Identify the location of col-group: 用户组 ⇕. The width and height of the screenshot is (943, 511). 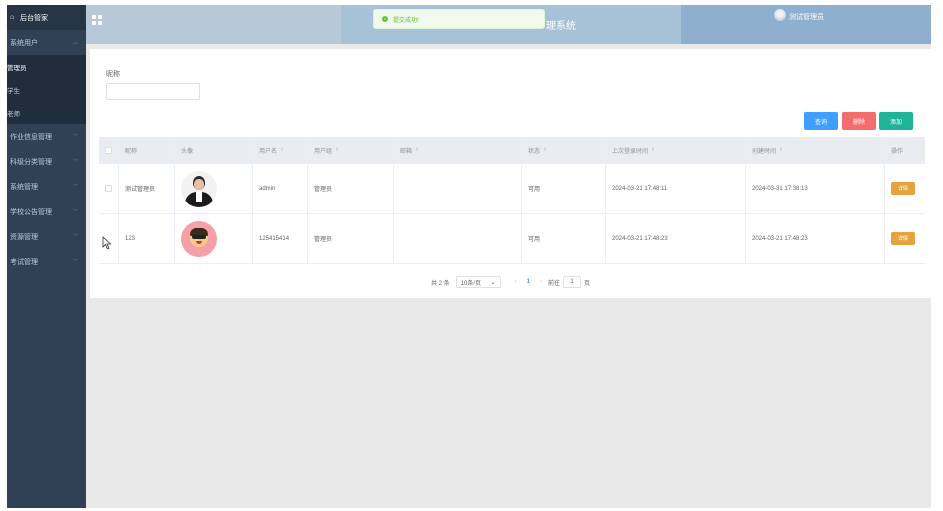
(351, 150).